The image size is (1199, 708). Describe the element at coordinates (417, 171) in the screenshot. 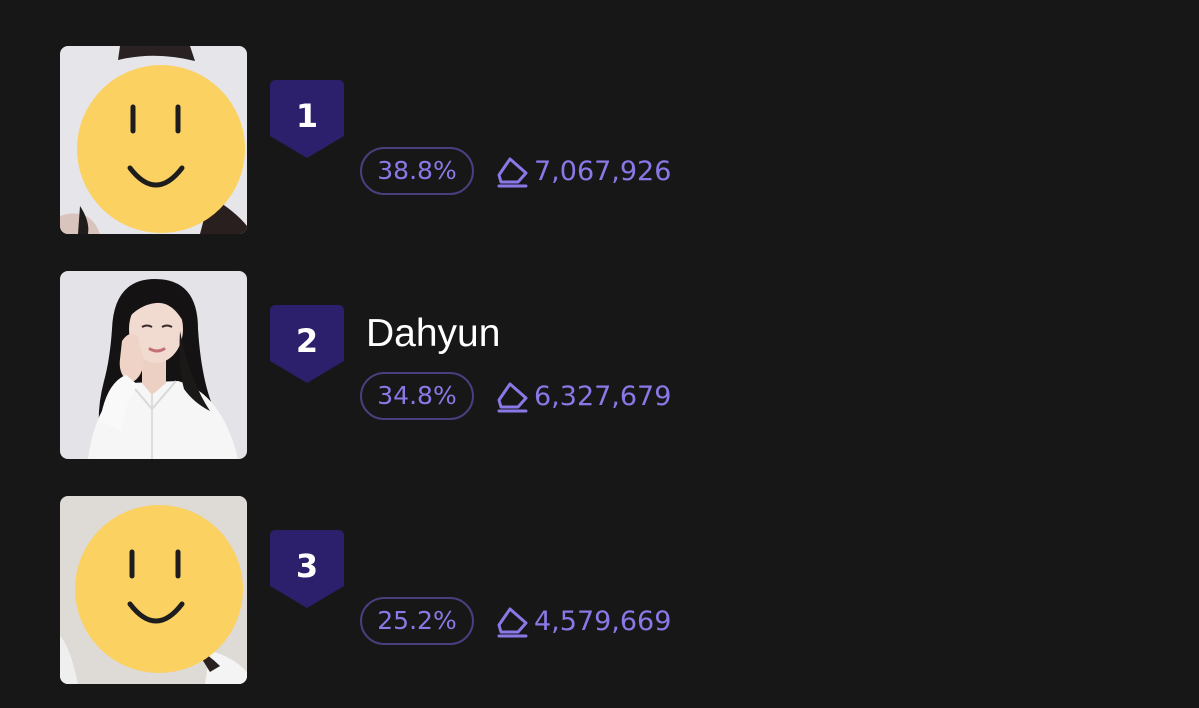

I see `vote-percentage: 38.8%` at that location.